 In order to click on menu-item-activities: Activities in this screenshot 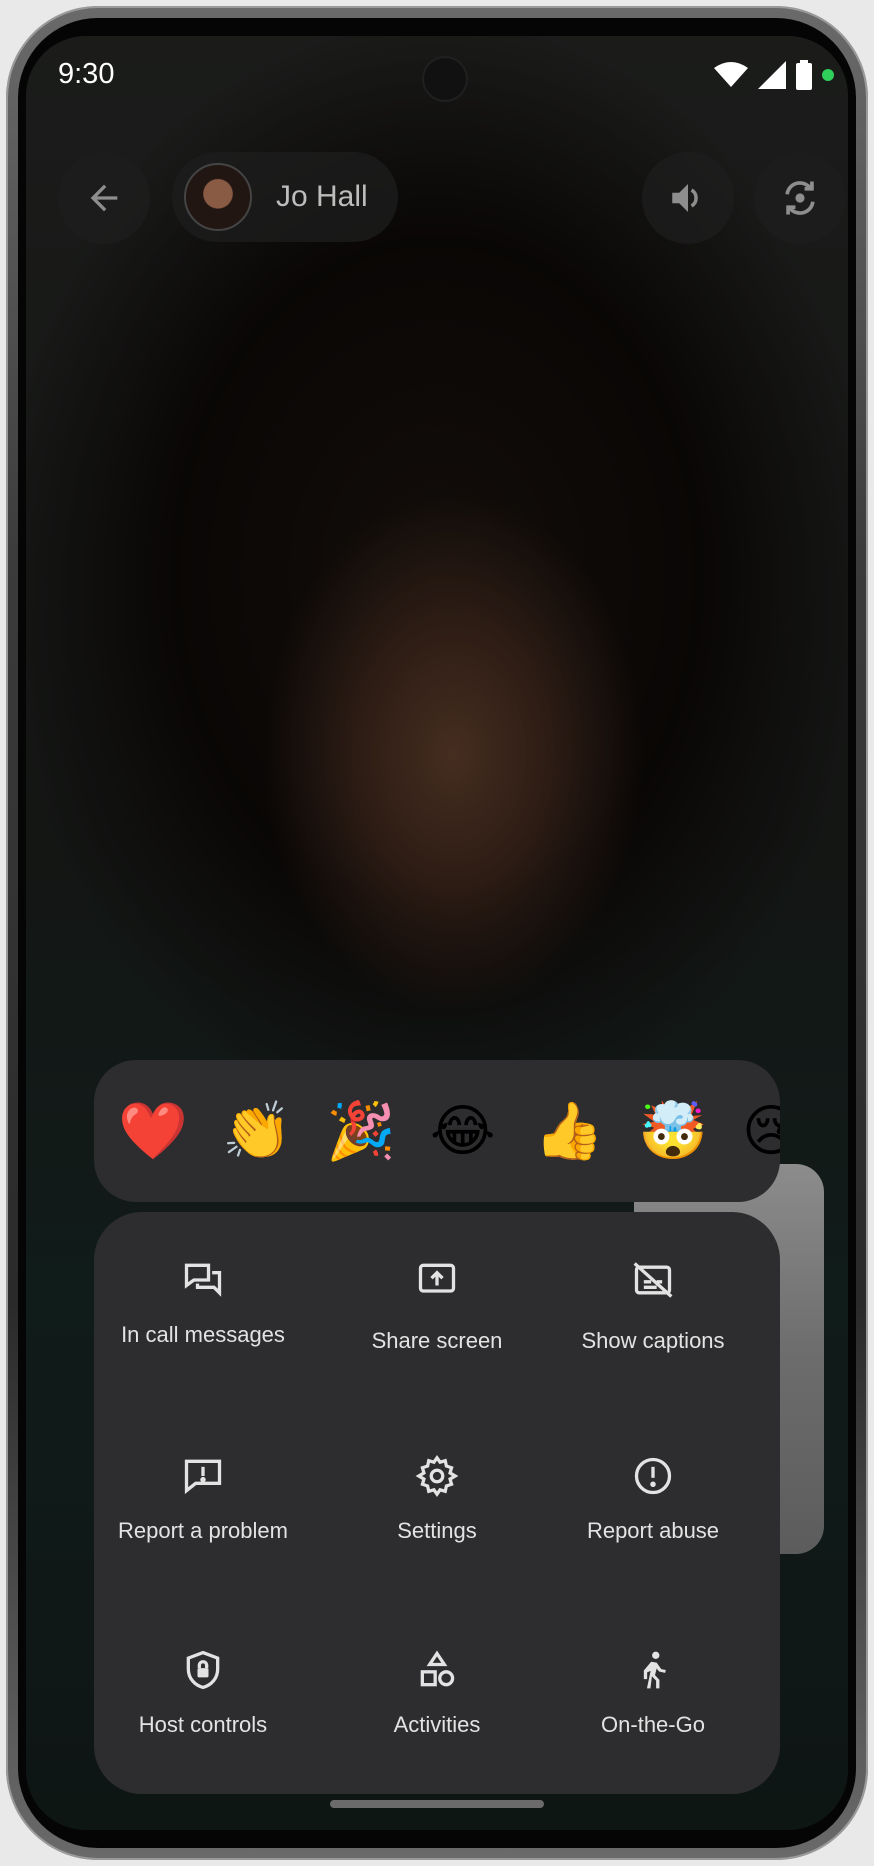, I will do `click(437, 1691)`.